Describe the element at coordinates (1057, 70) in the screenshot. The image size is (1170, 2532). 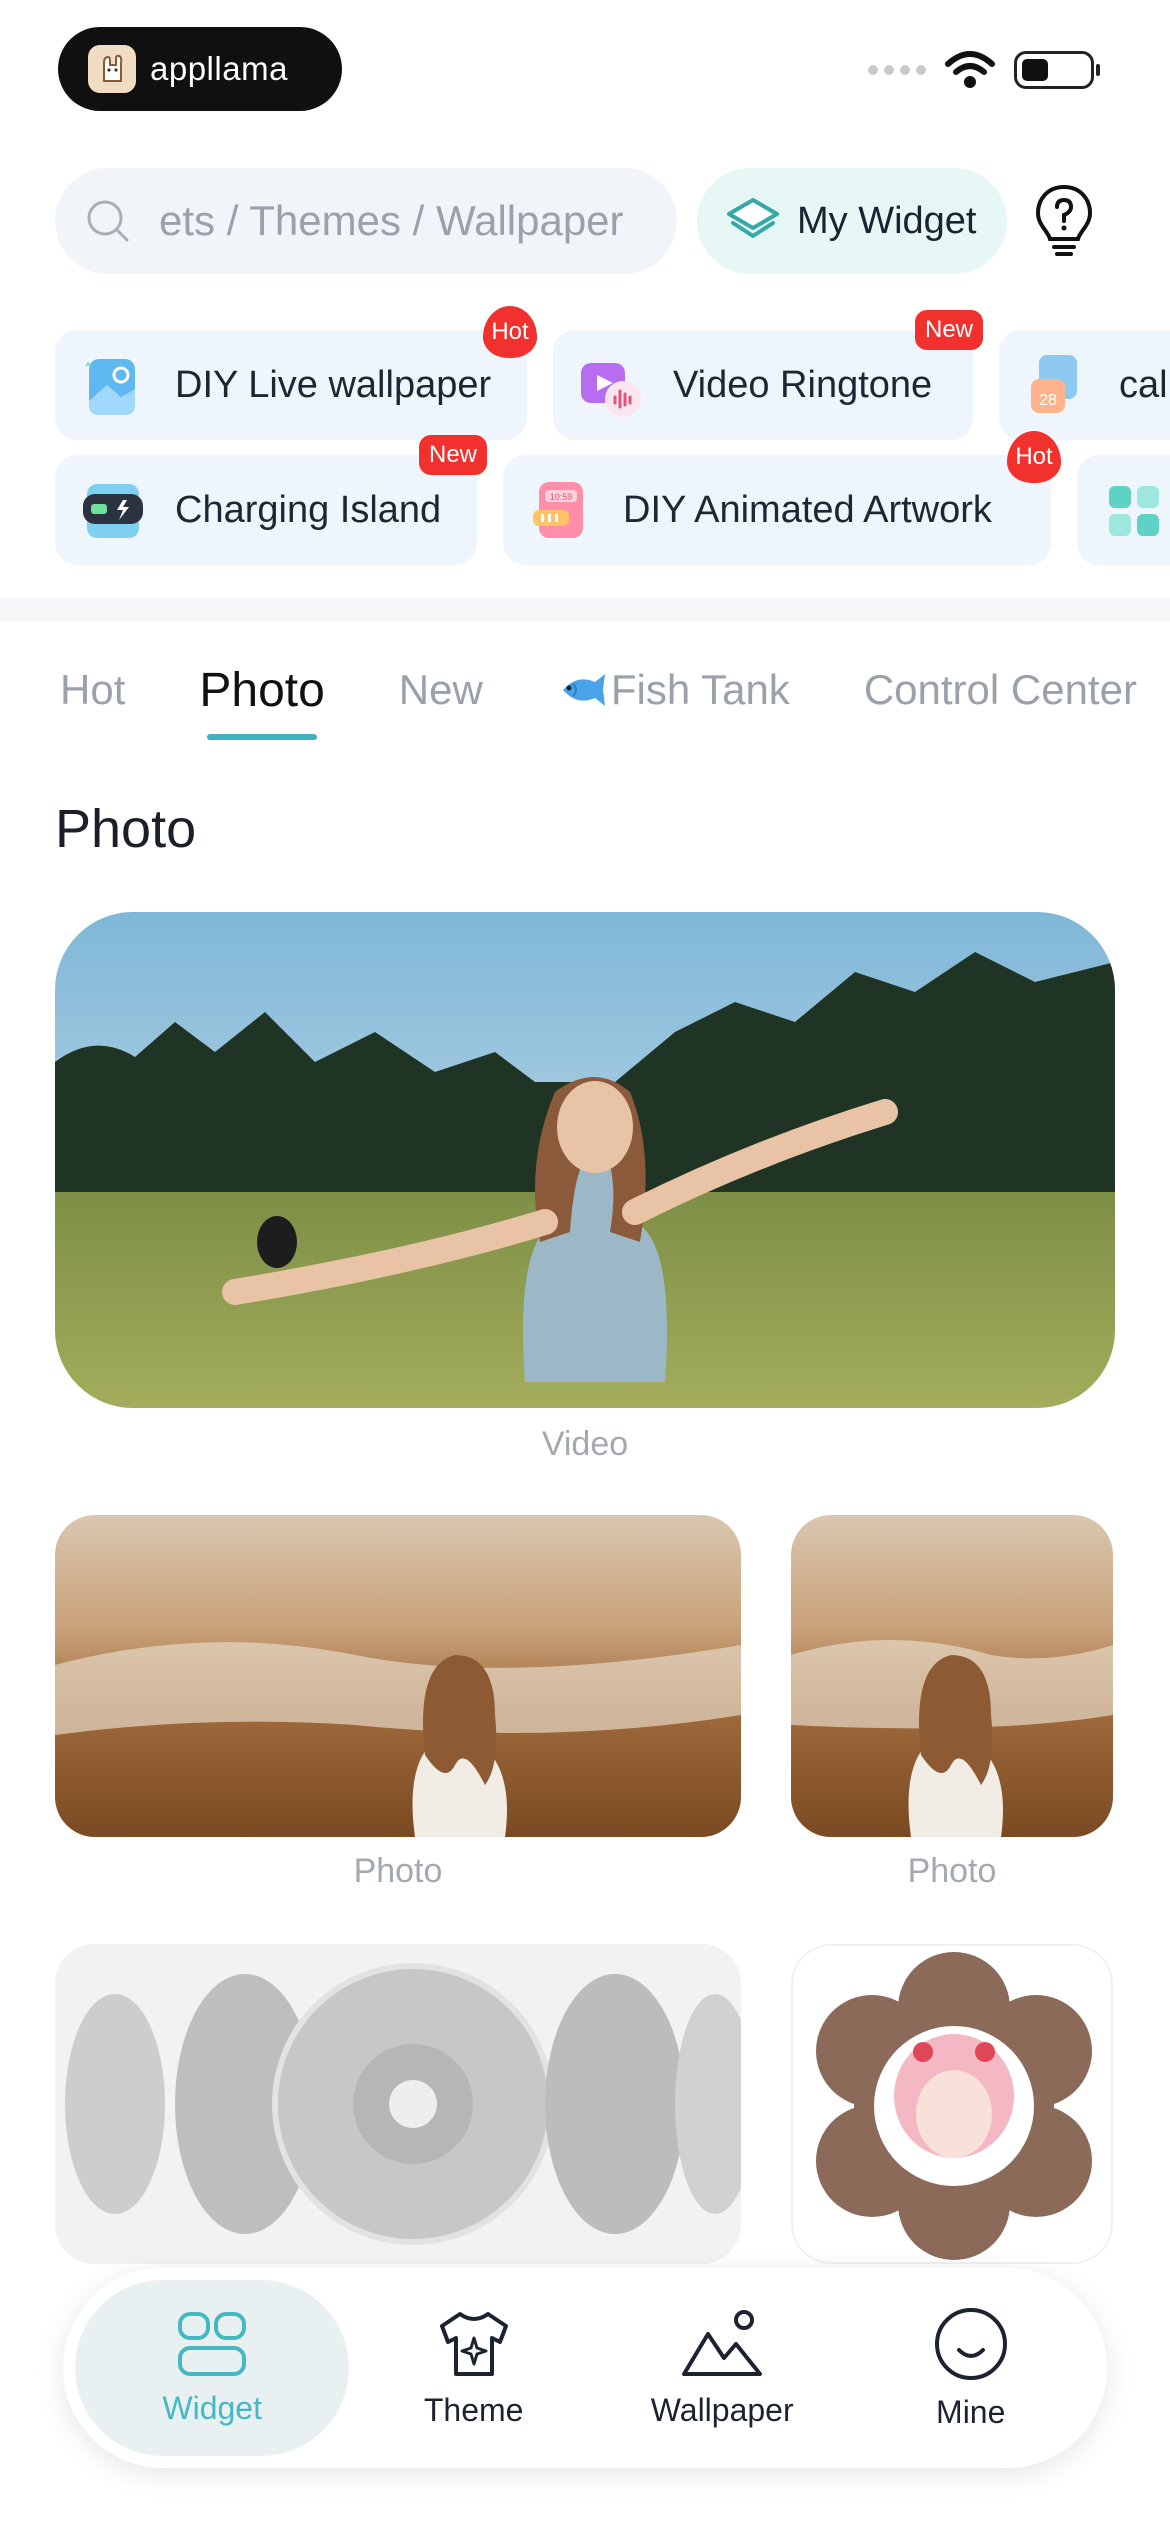
I see `battery-icon` at that location.